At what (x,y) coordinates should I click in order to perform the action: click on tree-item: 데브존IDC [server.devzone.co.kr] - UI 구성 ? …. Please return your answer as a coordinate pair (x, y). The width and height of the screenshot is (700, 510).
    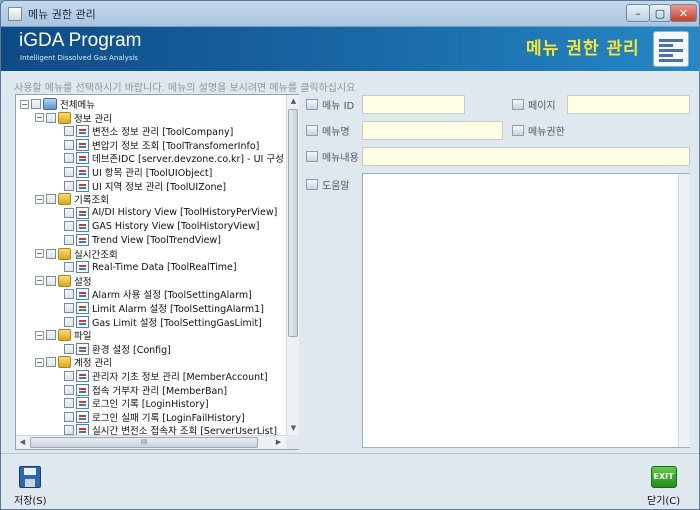
    Looking at the image, I should click on (175, 158).